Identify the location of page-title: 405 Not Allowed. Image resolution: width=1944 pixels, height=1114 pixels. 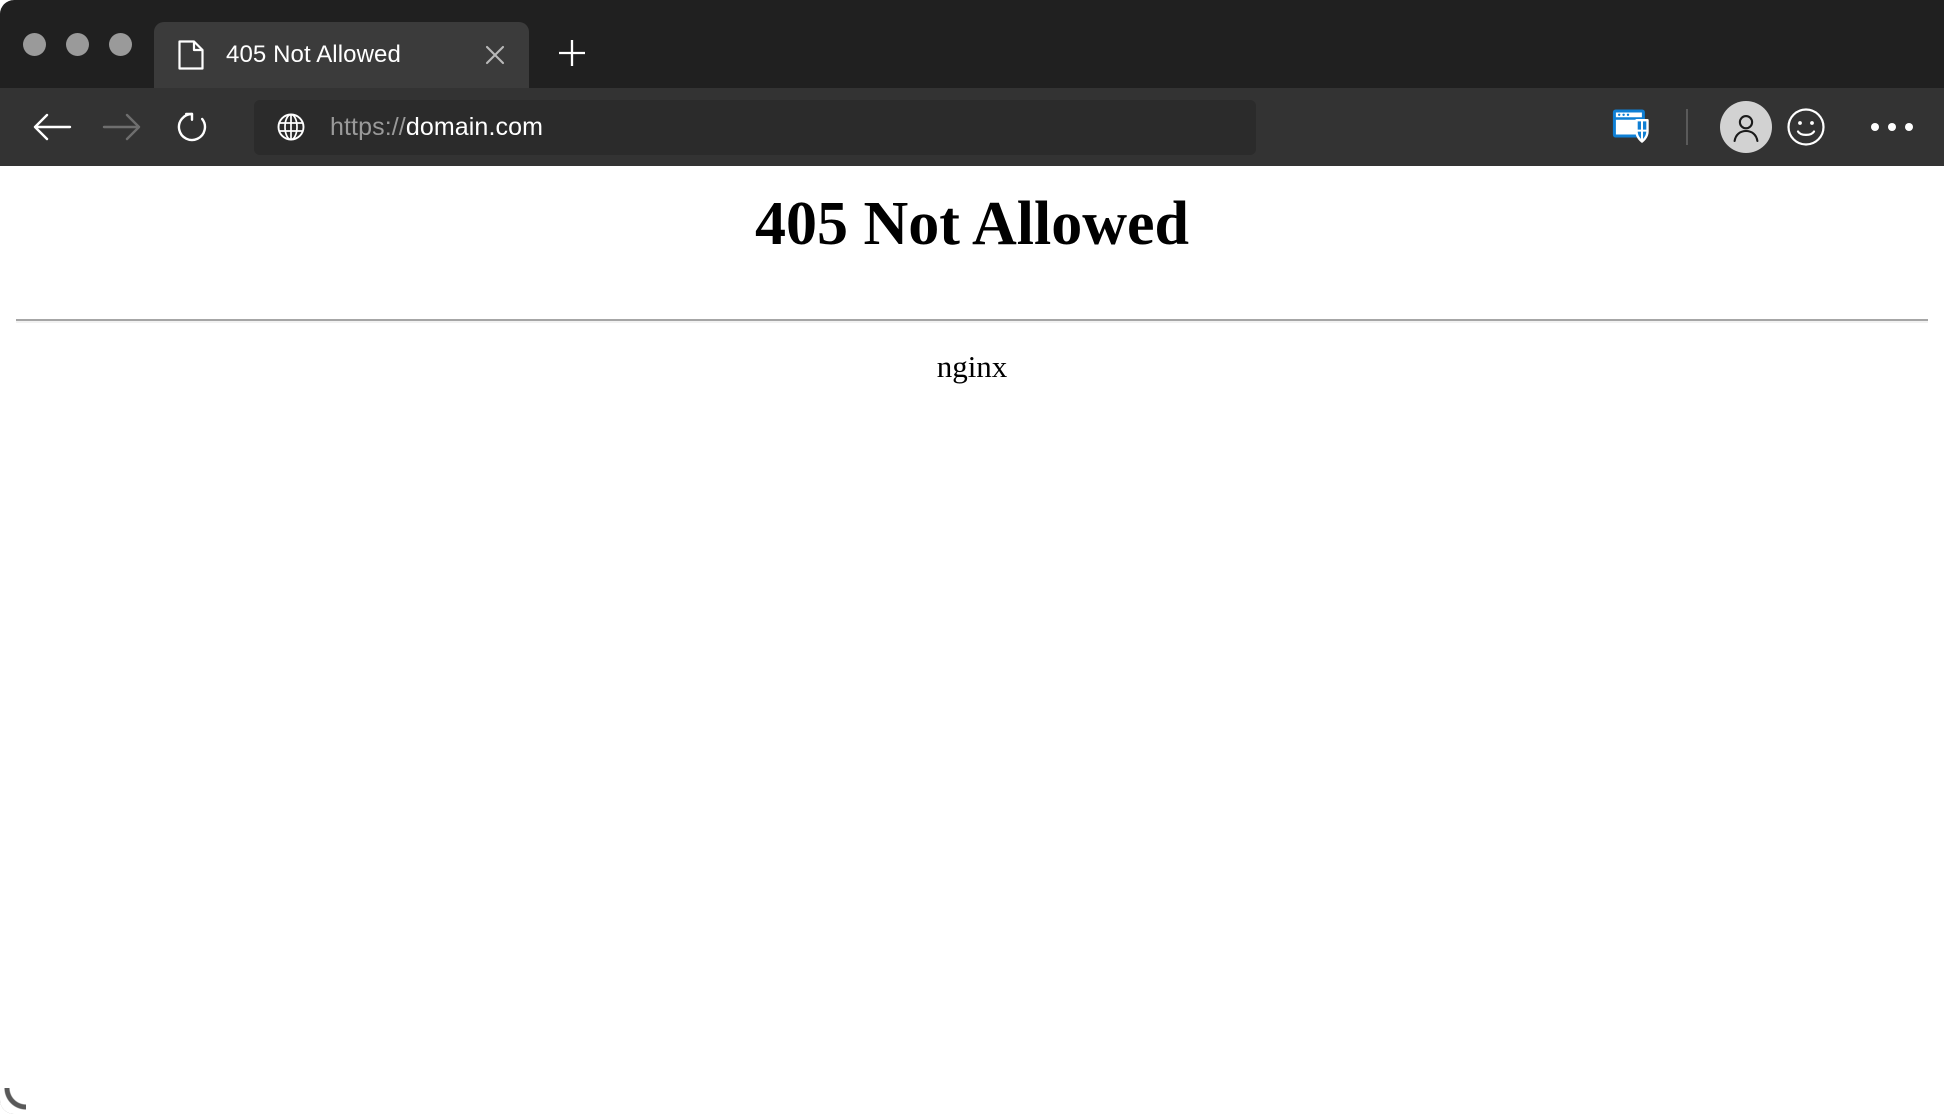
(972, 224).